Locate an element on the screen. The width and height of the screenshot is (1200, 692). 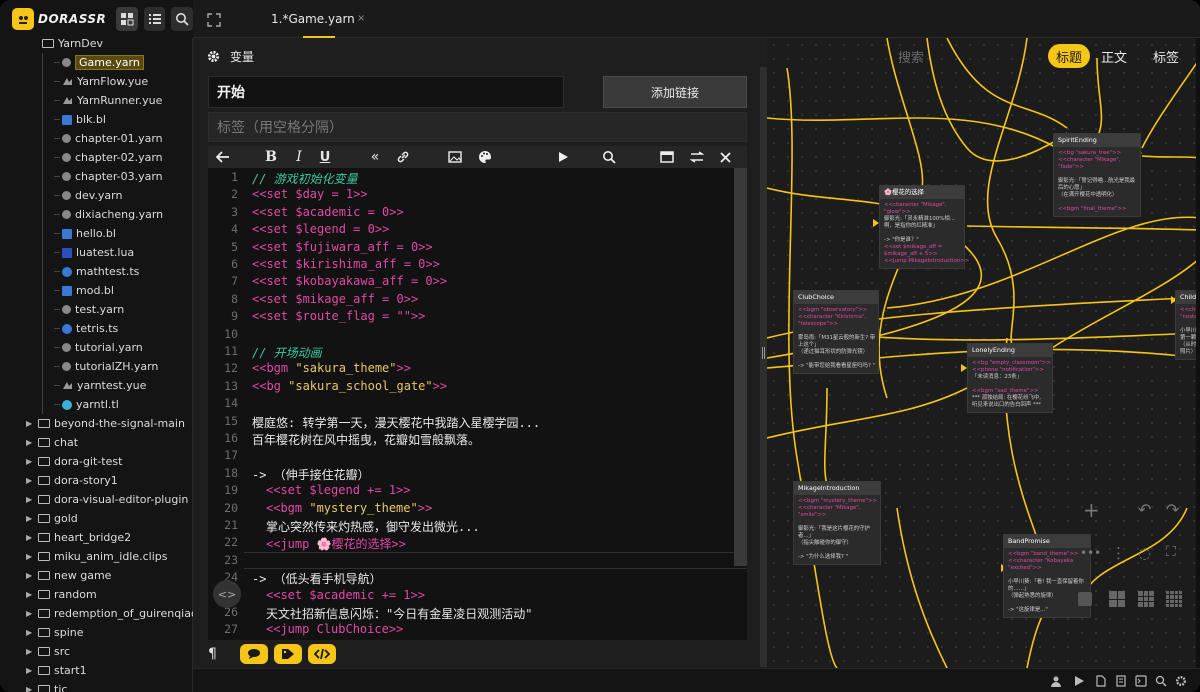
pane-splitter is located at coordinates (763, 367).